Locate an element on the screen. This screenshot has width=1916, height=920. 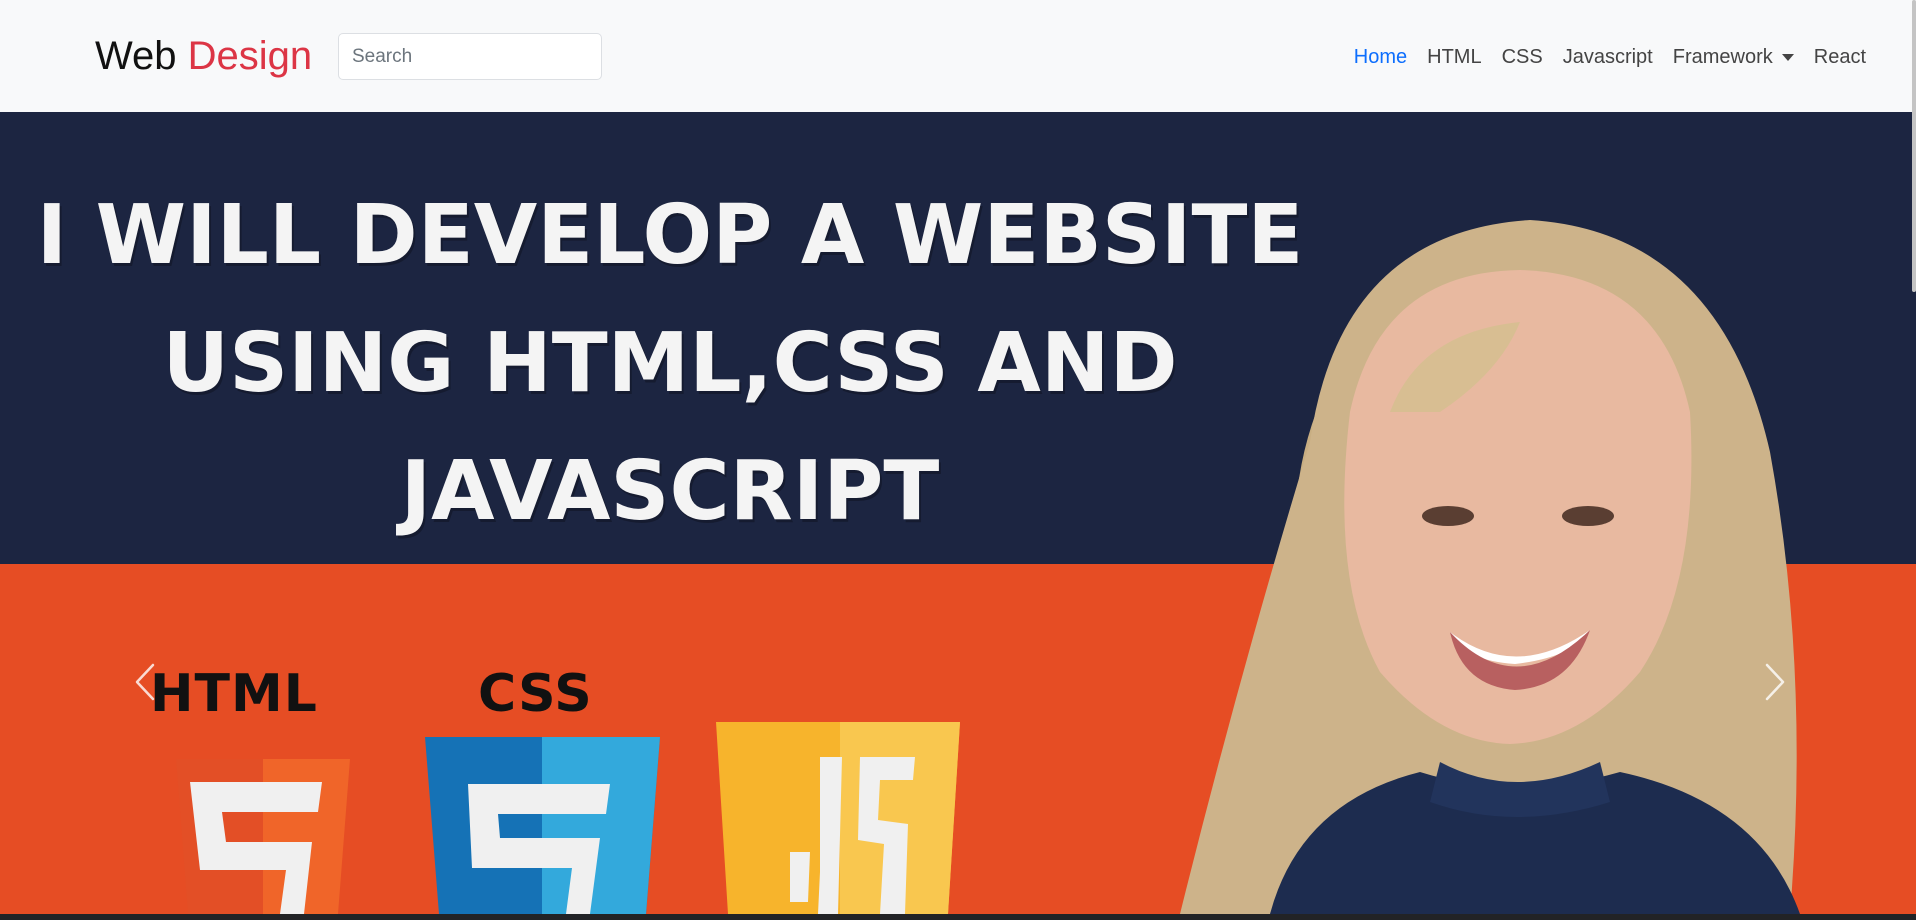
nav-framework-dropdown: Framework is located at coordinates (1733, 57).